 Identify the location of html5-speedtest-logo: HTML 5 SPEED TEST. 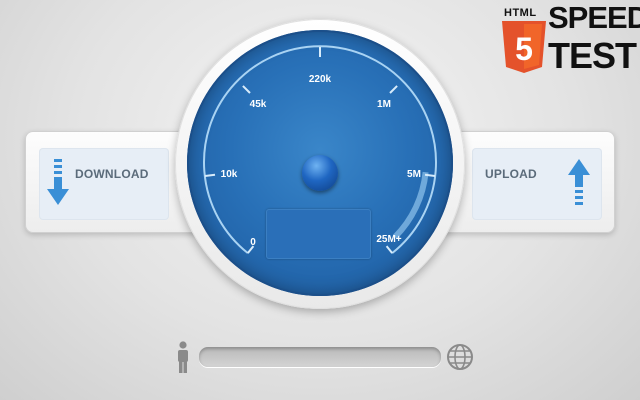
(569, 39).